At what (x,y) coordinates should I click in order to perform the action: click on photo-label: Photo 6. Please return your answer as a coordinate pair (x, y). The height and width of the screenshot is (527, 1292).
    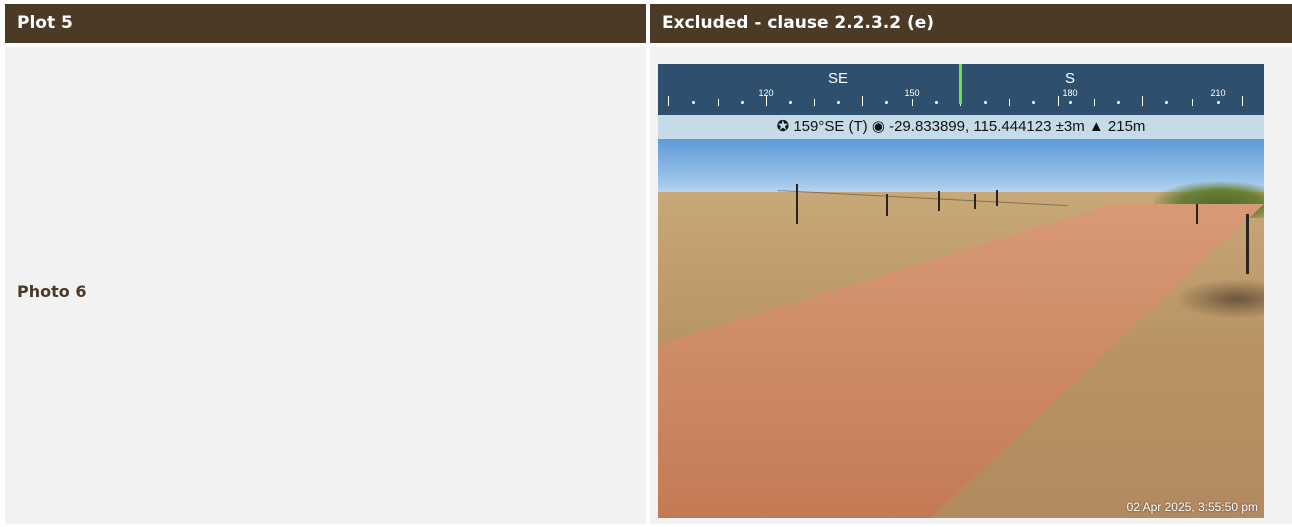
    Looking at the image, I should click on (52, 291).